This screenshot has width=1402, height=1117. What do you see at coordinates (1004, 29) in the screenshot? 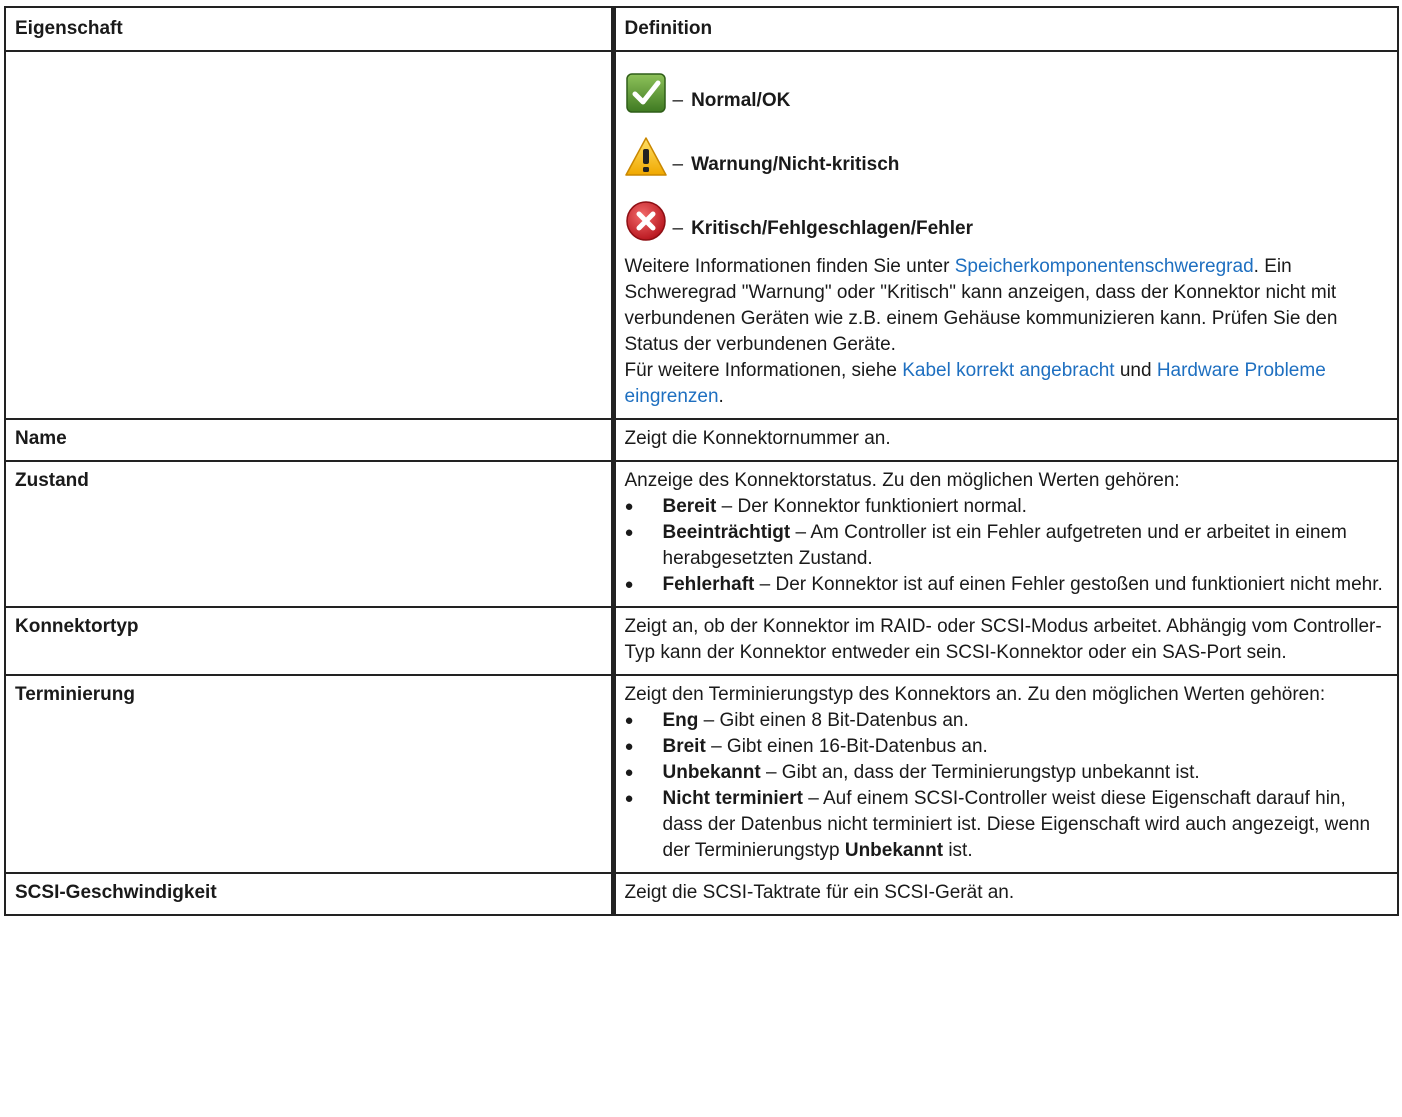
I see `column-header-definition: Definition` at bounding box center [1004, 29].